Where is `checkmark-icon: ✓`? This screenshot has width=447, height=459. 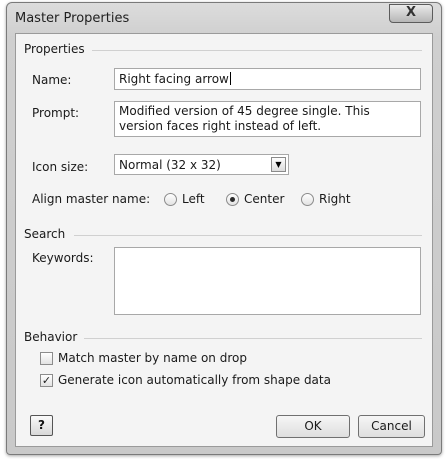
checkmark-icon: ✓ is located at coordinates (46, 380).